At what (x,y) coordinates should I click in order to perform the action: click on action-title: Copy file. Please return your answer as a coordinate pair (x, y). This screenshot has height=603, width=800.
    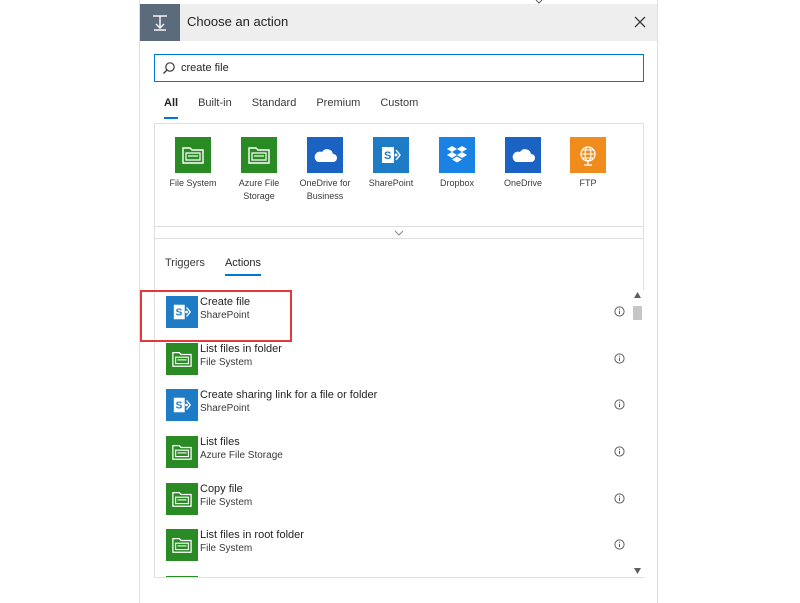
    Looking at the image, I should click on (221, 489).